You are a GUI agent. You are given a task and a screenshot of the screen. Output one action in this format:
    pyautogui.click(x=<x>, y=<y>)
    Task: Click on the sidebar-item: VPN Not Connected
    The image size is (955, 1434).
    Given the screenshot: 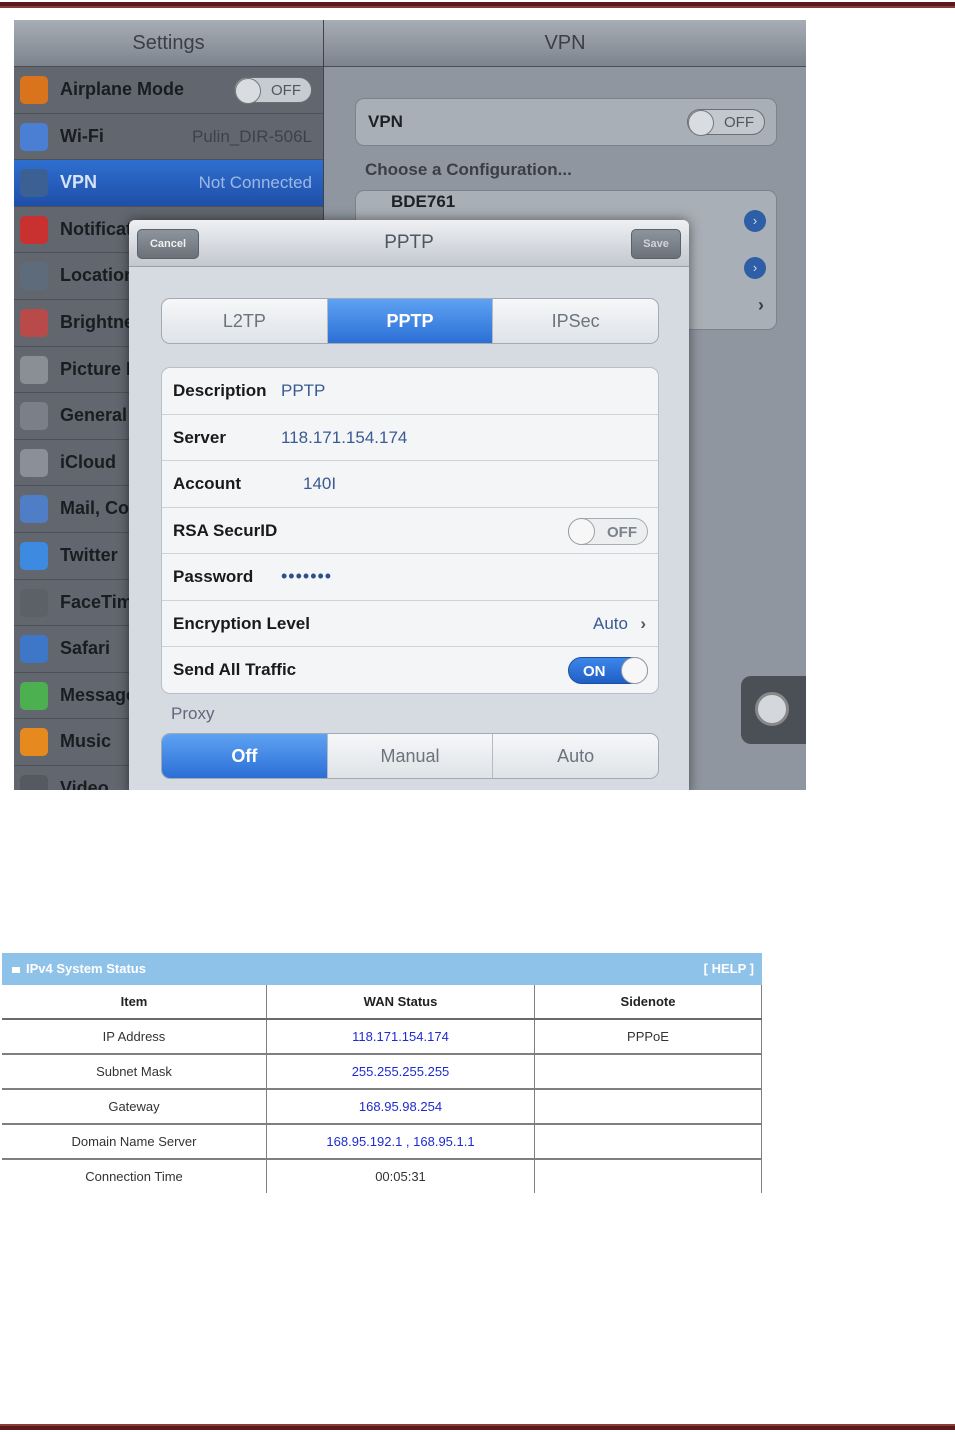 What is the action you would take?
    pyautogui.click(x=168, y=183)
    